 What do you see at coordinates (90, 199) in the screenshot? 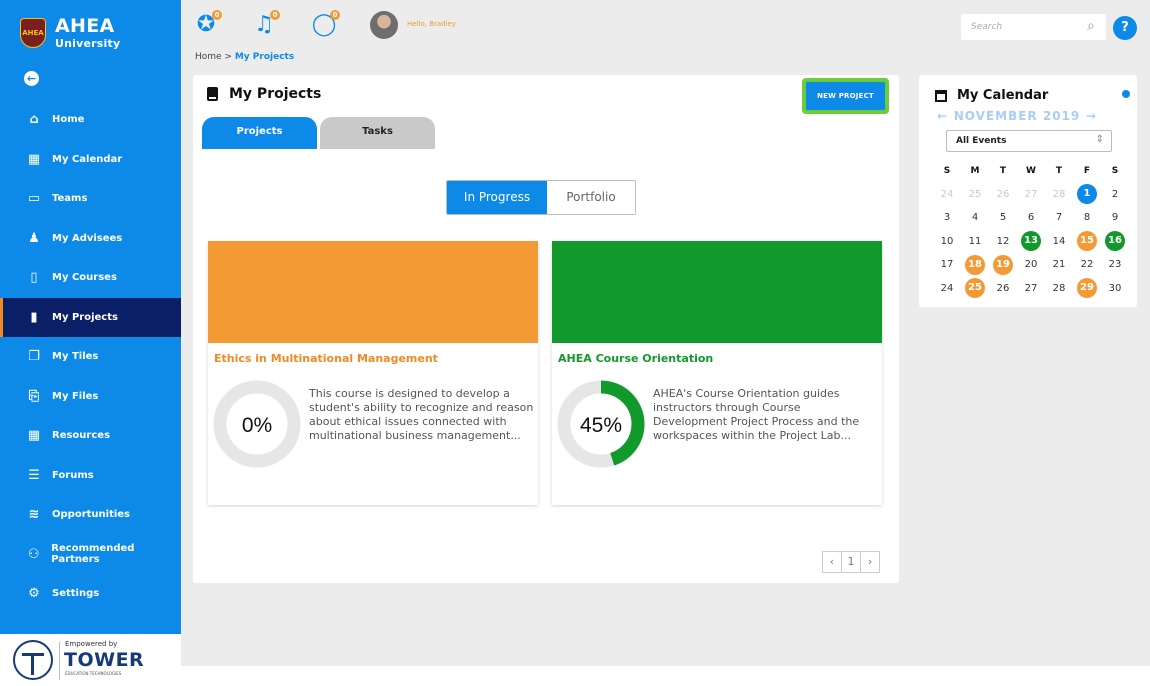
I see `sidebar-item-teams: ▭ Teams` at bounding box center [90, 199].